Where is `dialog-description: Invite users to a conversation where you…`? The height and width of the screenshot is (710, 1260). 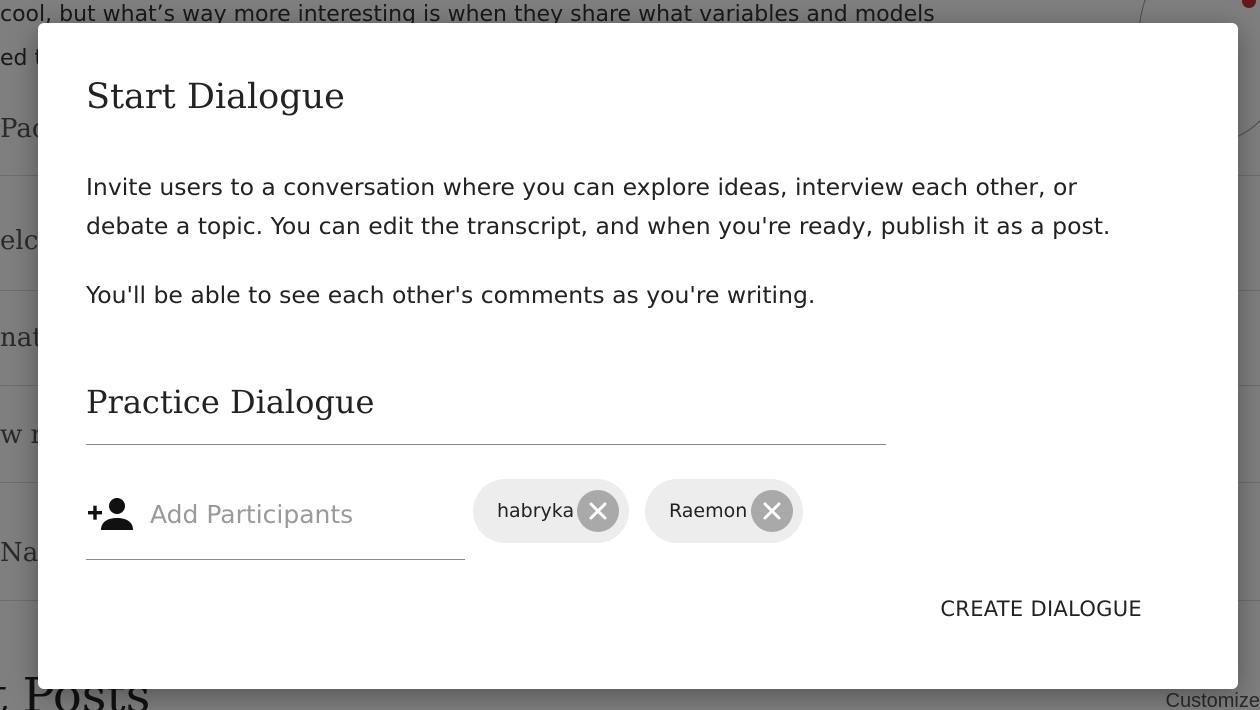
dialog-description: Invite users to a conversation where you… is located at coordinates (598, 206).